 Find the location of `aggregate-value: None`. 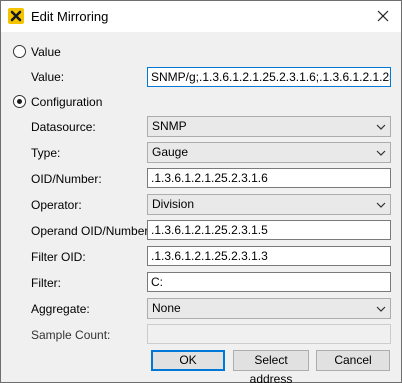

aggregate-value: None is located at coordinates (166, 308).